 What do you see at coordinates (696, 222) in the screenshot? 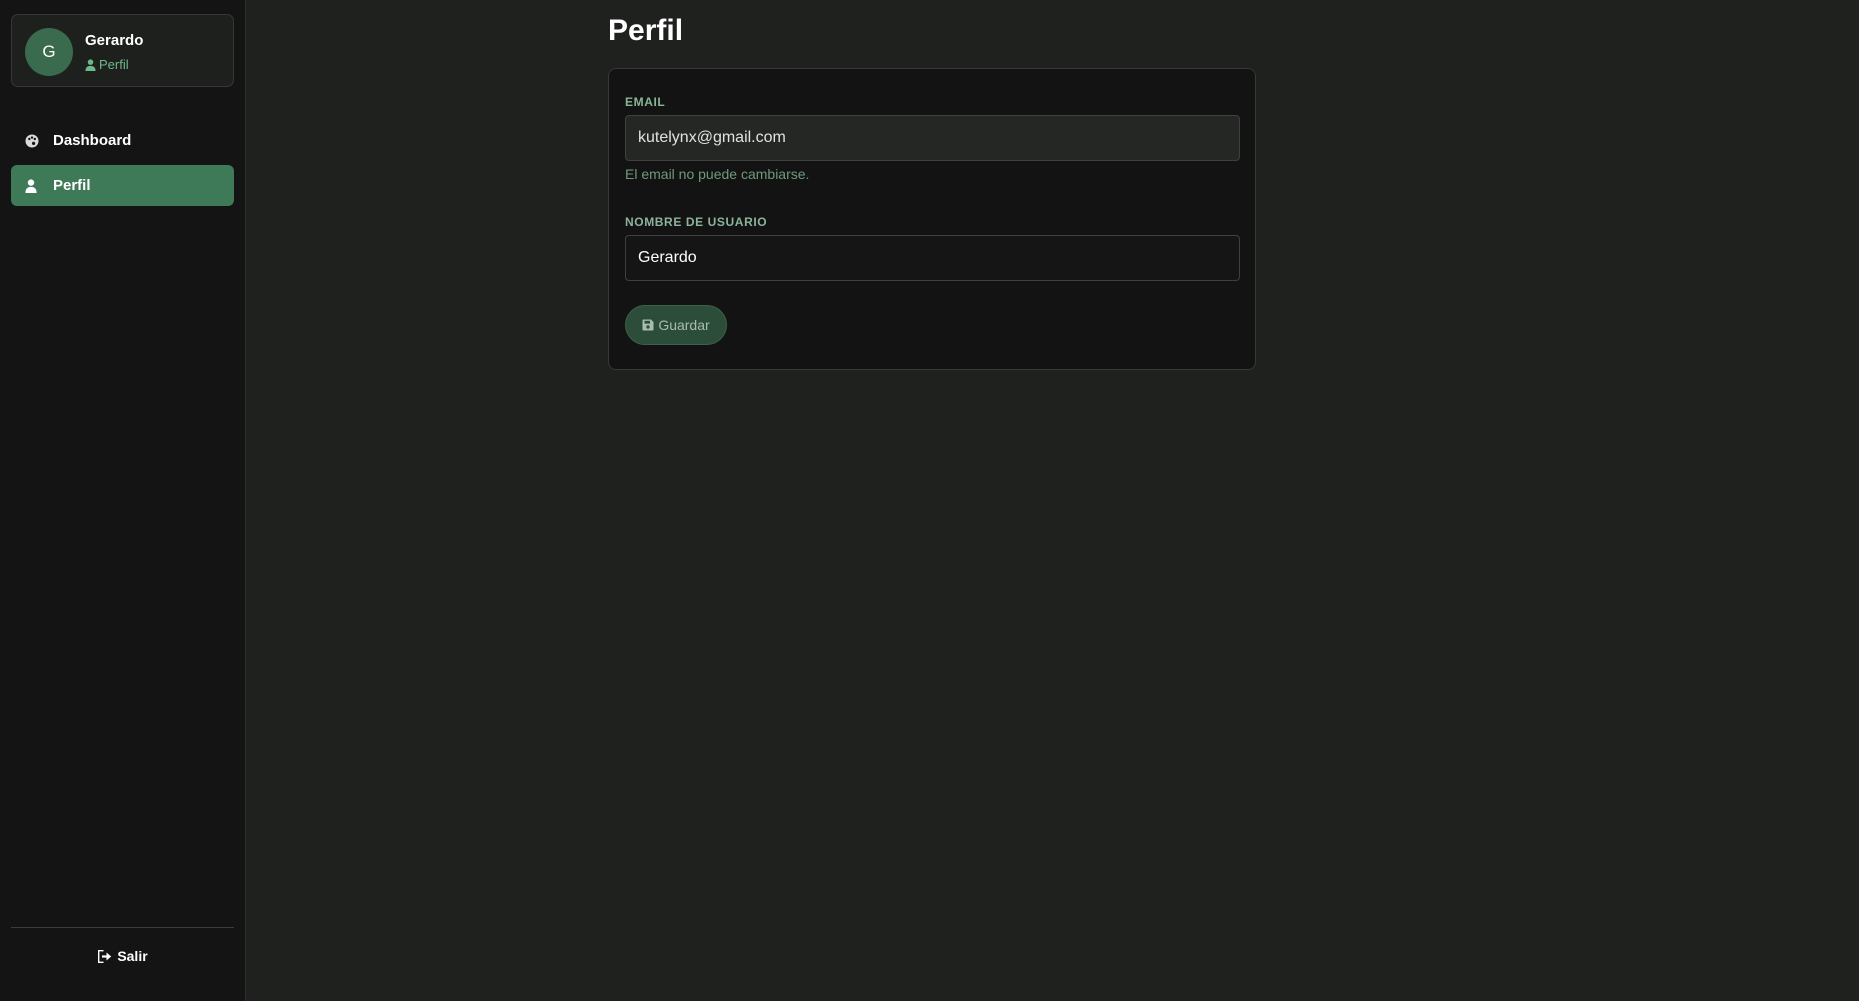
I see `username-label: NOMBRE DE USUARIO` at bounding box center [696, 222].